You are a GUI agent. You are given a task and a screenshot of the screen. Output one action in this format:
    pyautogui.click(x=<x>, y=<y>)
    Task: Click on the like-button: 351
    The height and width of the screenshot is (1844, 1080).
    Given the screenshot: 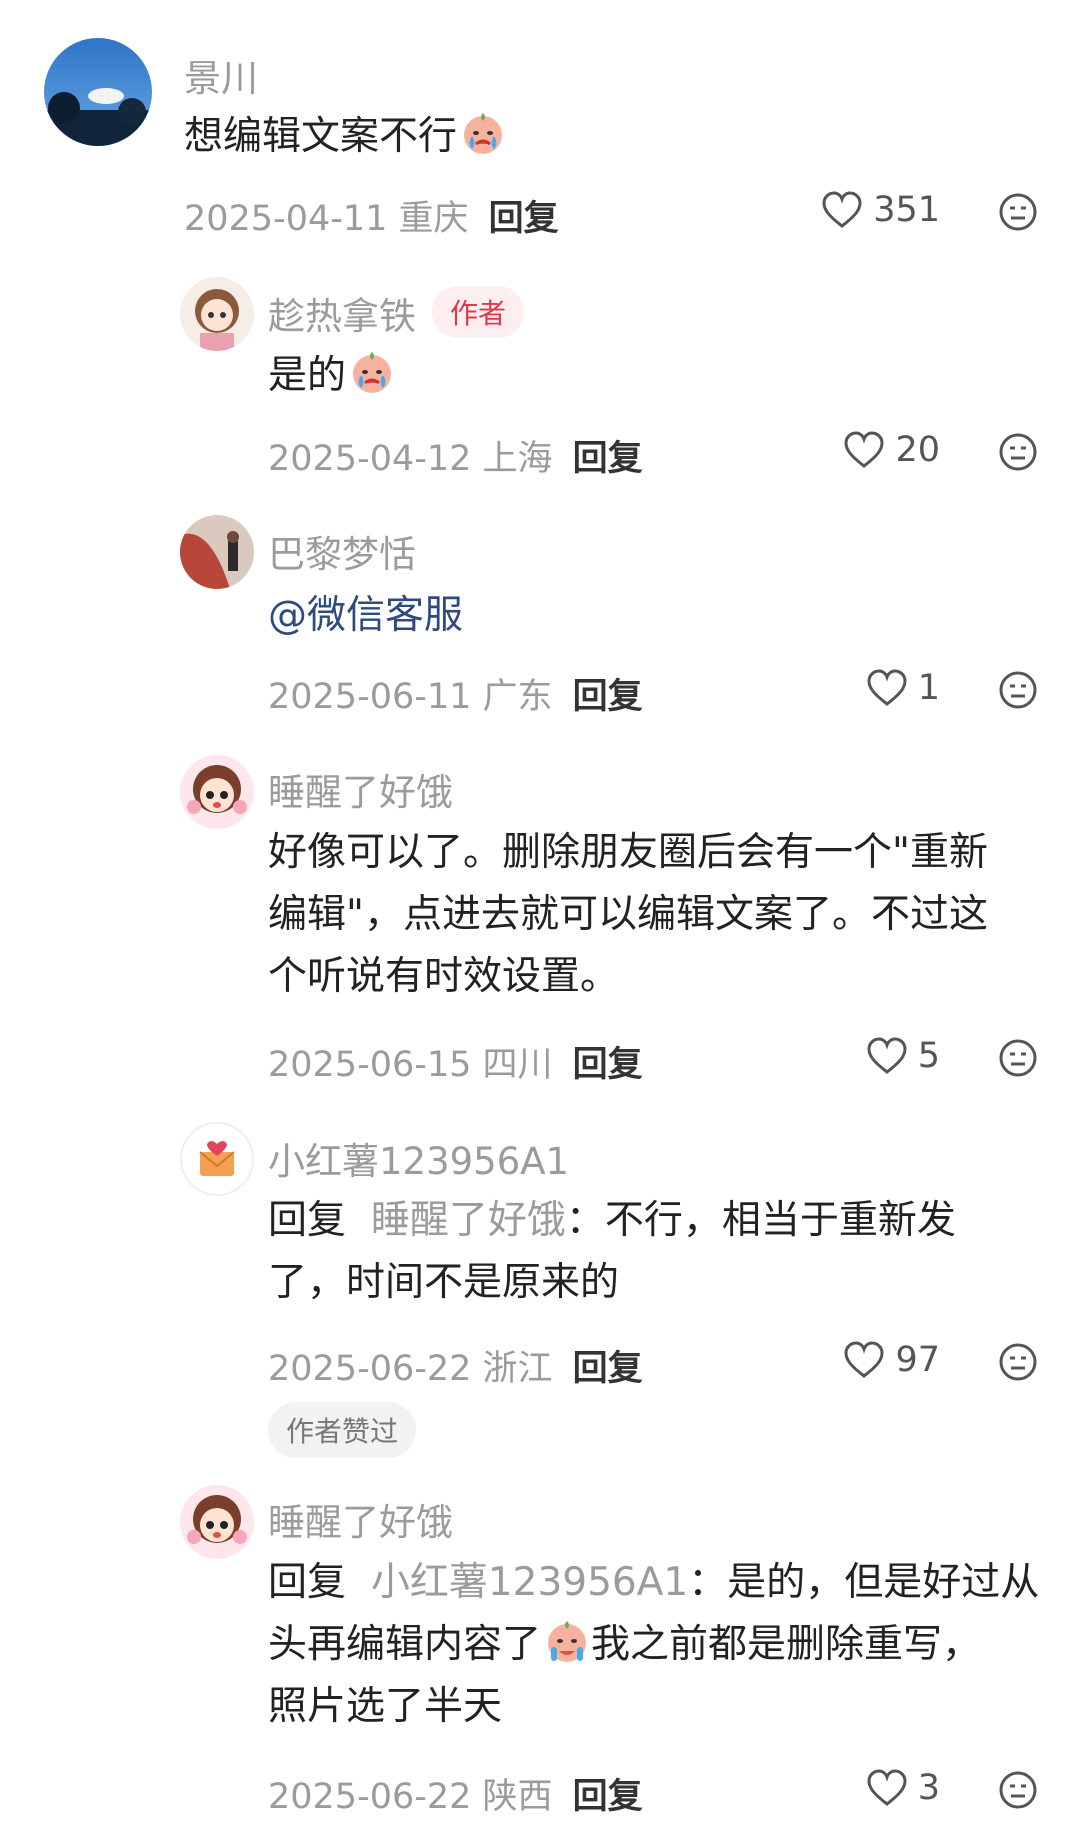 What is the action you would take?
    pyautogui.click(x=880, y=210)
    